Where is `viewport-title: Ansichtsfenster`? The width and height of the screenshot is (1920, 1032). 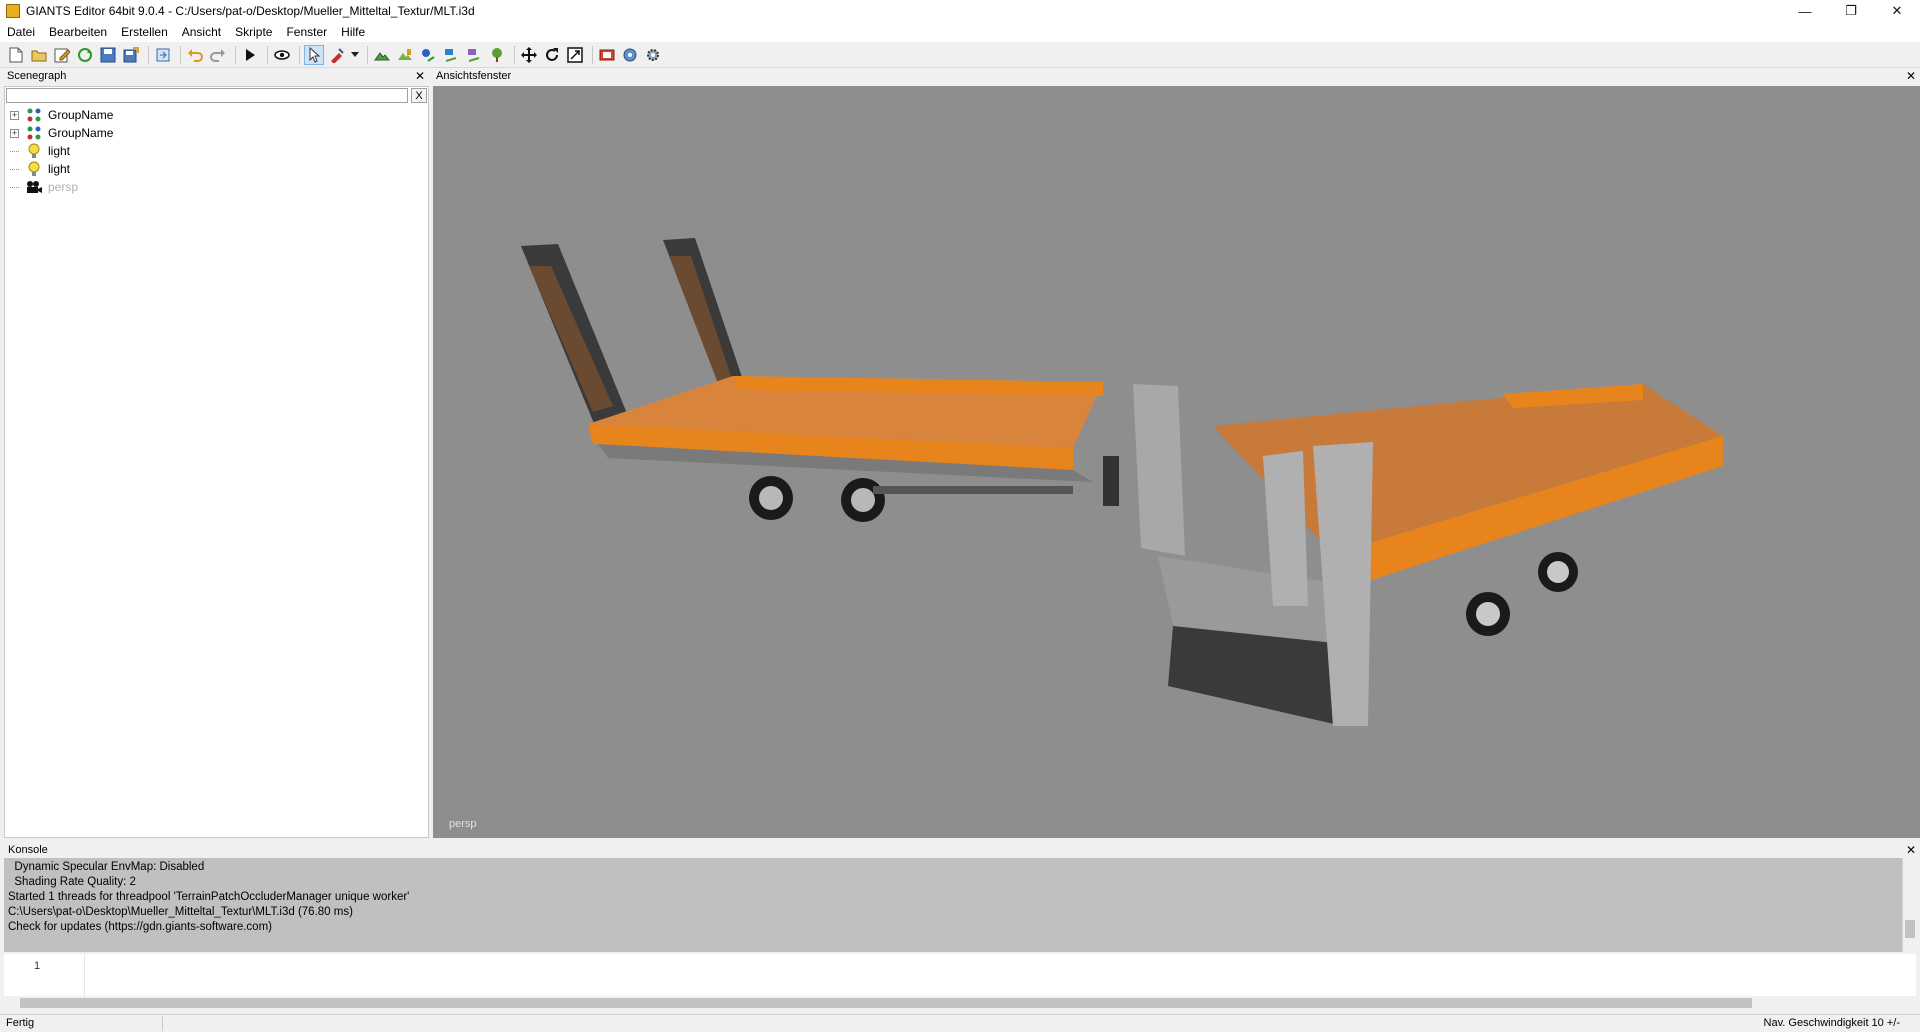
viewport-title: Ansichtsfenster is located at coordinates (474, 76).